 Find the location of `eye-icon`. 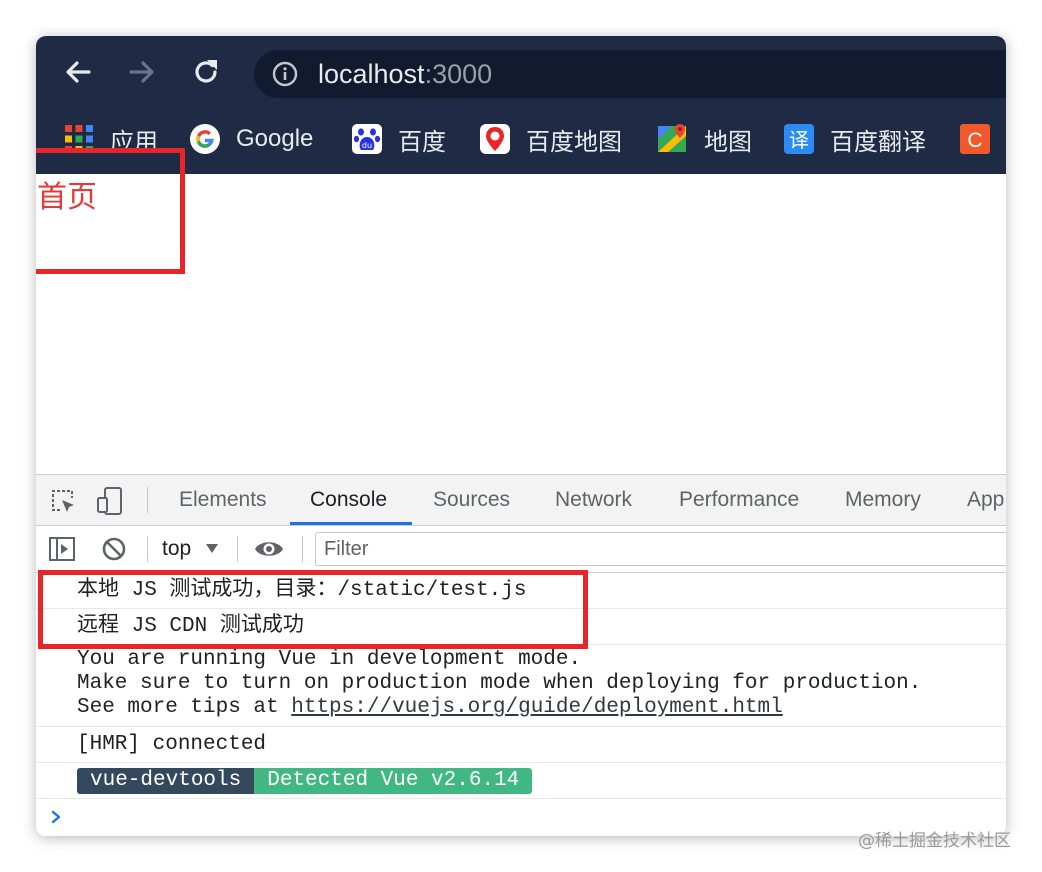

eye-icon is located at coordinates (269, 549).